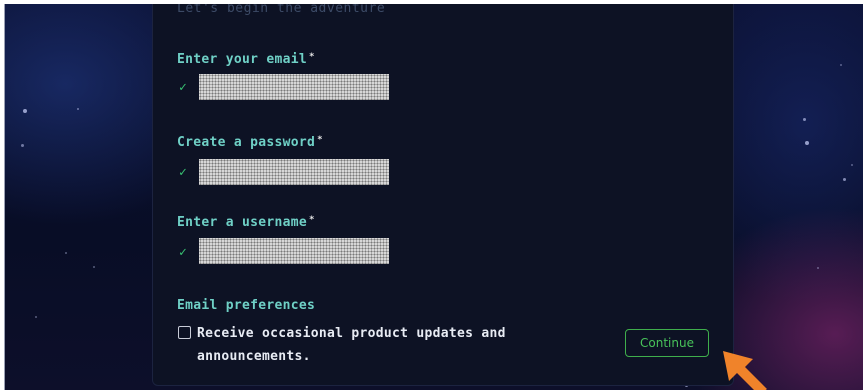 The width and height of the screenshot is (866, 392). I want to click on password-label: Create a password *, so click(250, 142).